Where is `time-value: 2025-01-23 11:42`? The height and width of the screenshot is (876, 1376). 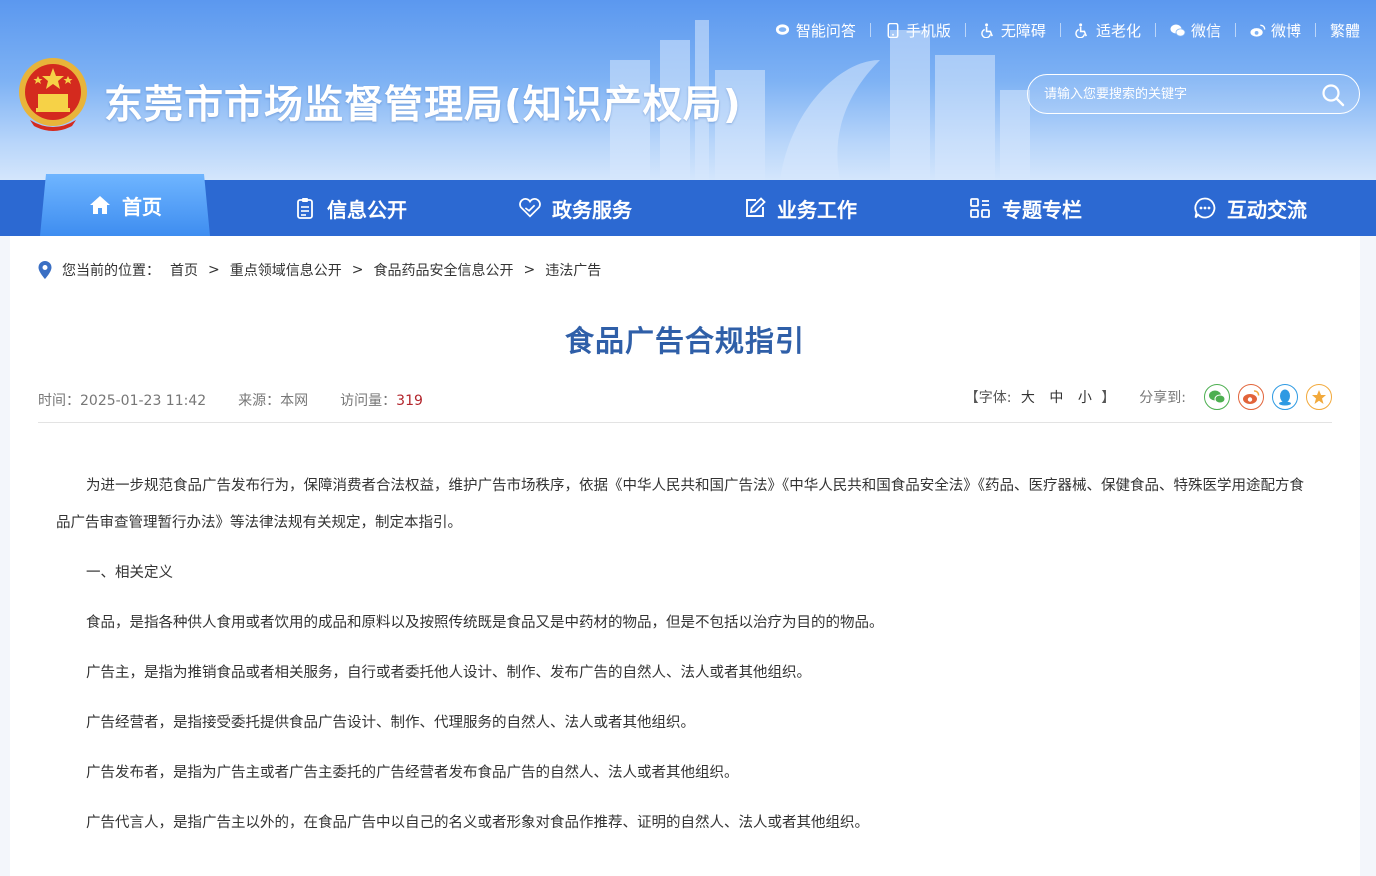
time-value: 2025-01-23 11:42 is located at coordinates (143, 401).